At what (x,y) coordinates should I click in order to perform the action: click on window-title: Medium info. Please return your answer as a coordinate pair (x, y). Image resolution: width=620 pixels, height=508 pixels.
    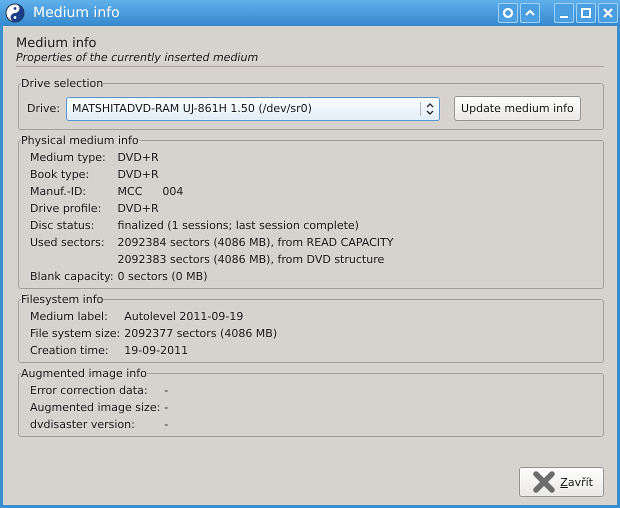
    Looking at the image, I should click on (77, 13).